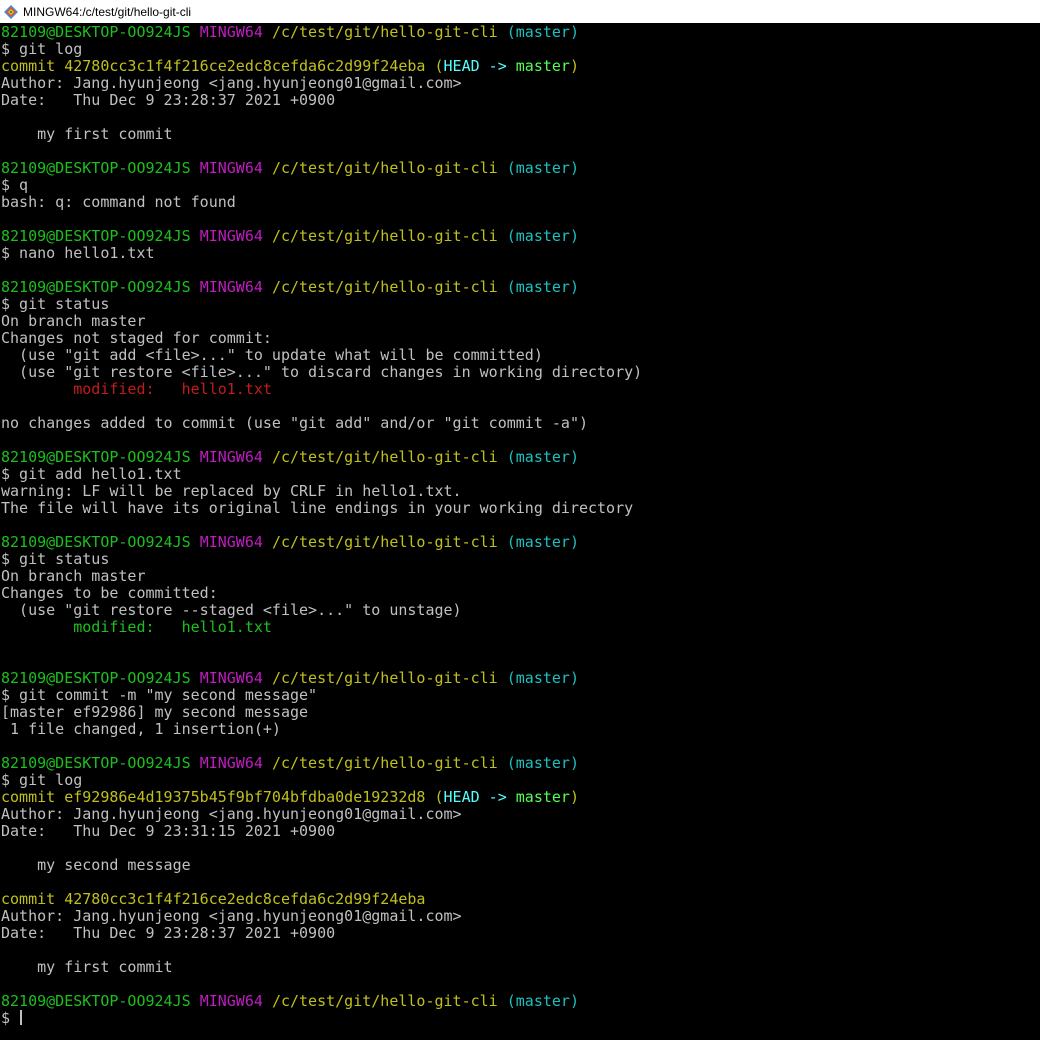 This screenshot has height=1040, width=1040. Describe the element at coordinates (73, 576) in the screenshot. I see `terminal-text-segment: On branch master` at that location.